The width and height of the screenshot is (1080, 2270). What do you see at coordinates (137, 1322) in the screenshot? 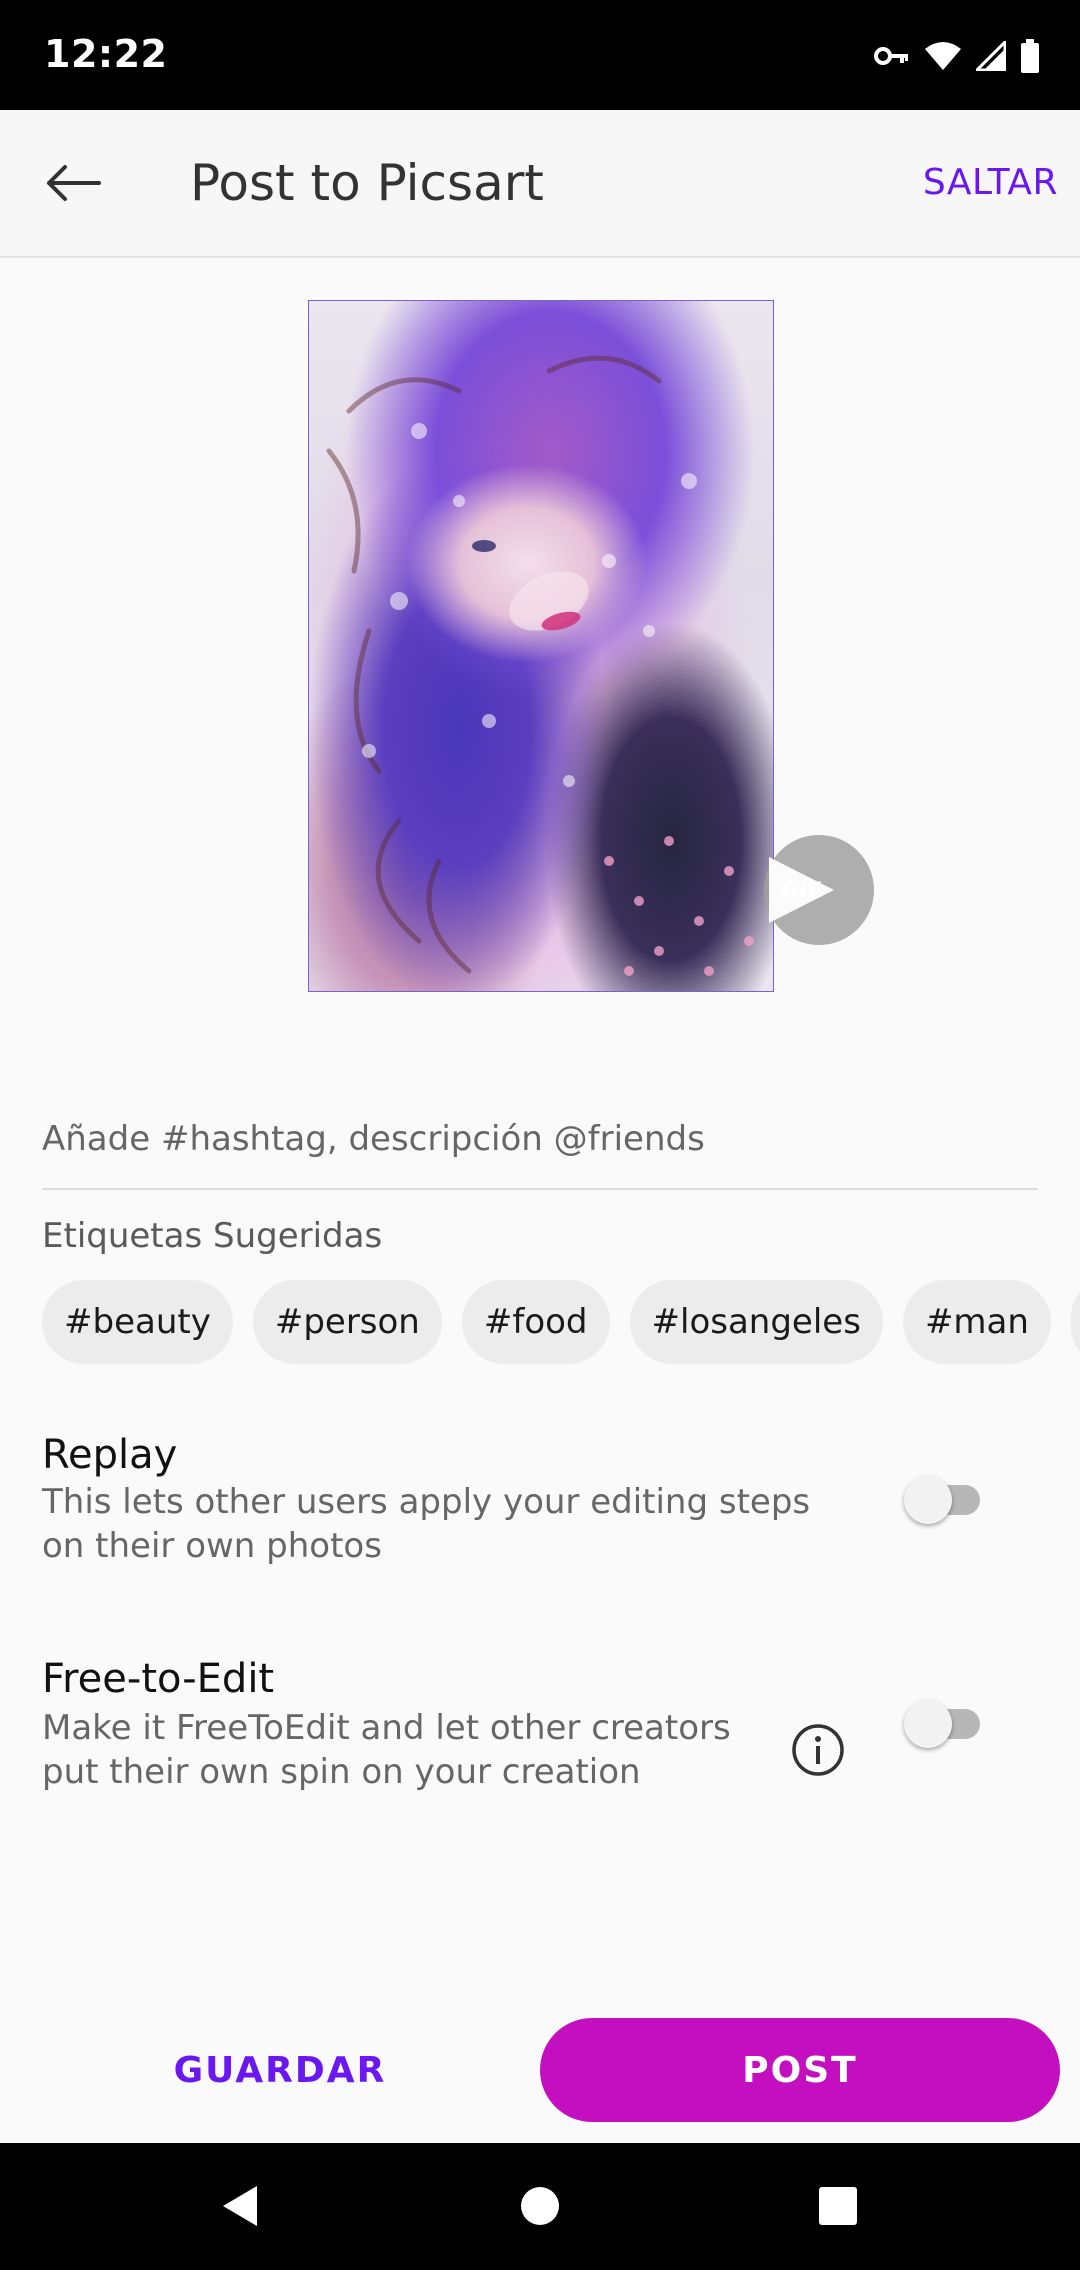
I see `tag-chip-beauty: #beauty` at bounding box center [137, 1322].